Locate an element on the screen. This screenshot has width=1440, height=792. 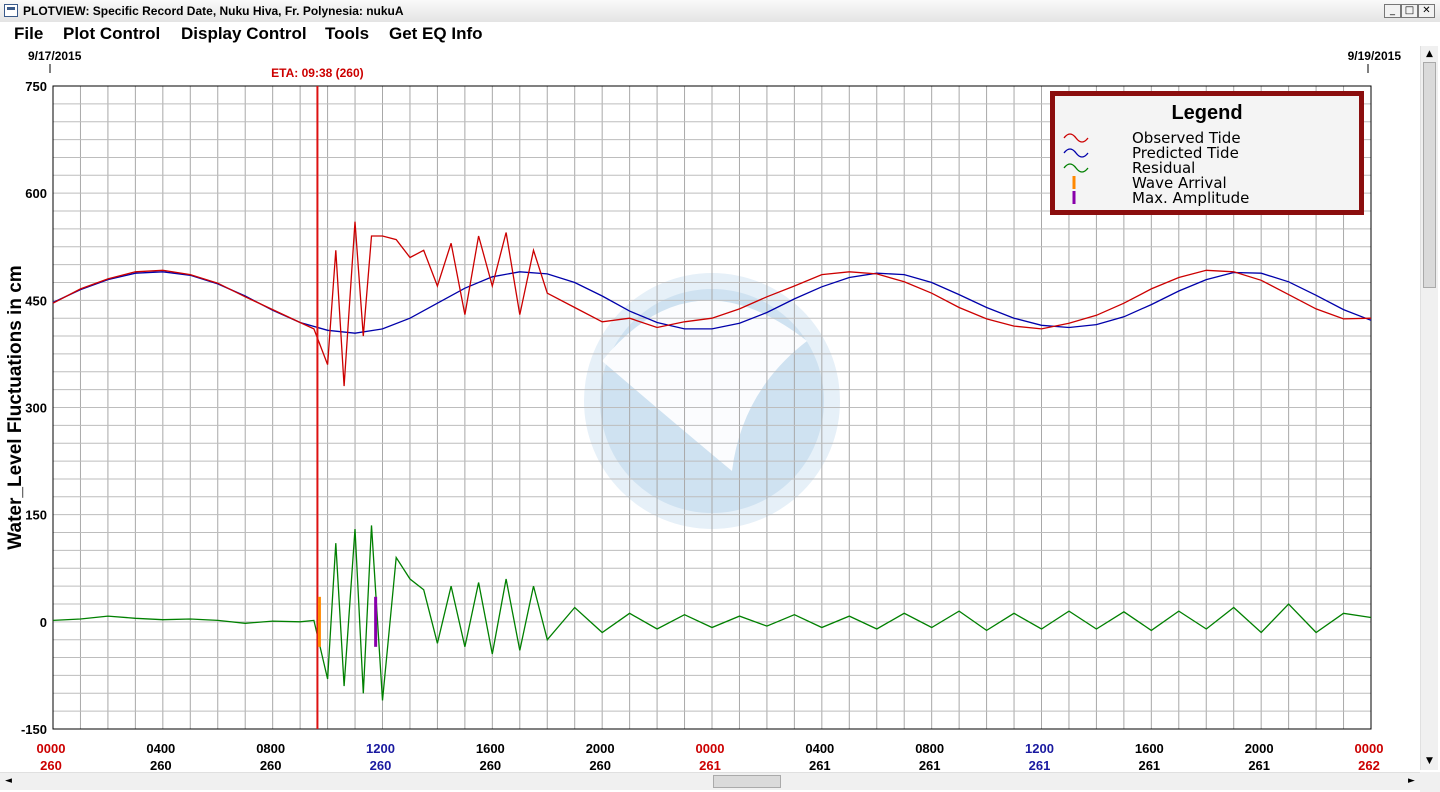
horizontal-scroll-thumb is located at coordinates (747, 781).